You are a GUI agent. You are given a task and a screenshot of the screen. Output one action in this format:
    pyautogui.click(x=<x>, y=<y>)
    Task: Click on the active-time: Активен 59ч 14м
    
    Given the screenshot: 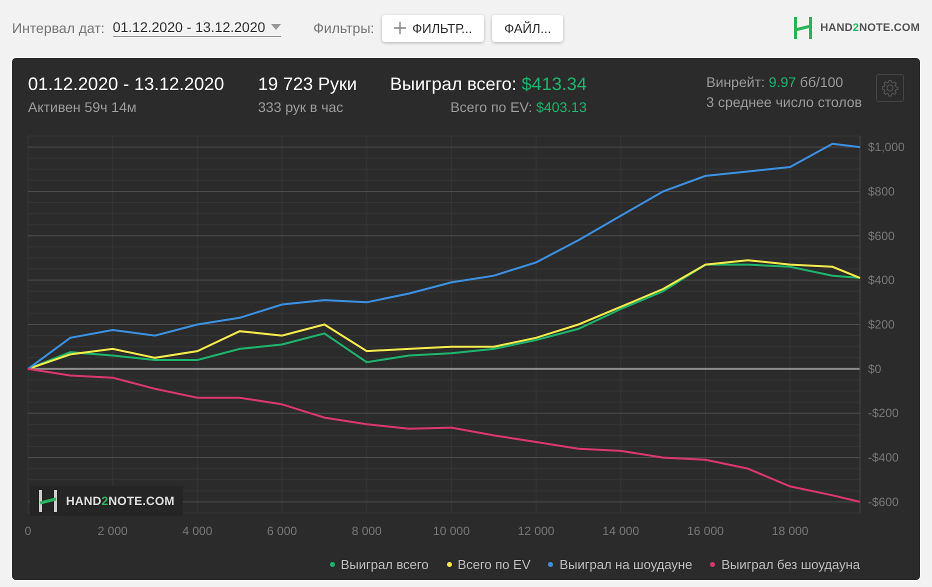 What is the action you would take?
    pyautogui.click(x=83, y=107)
    